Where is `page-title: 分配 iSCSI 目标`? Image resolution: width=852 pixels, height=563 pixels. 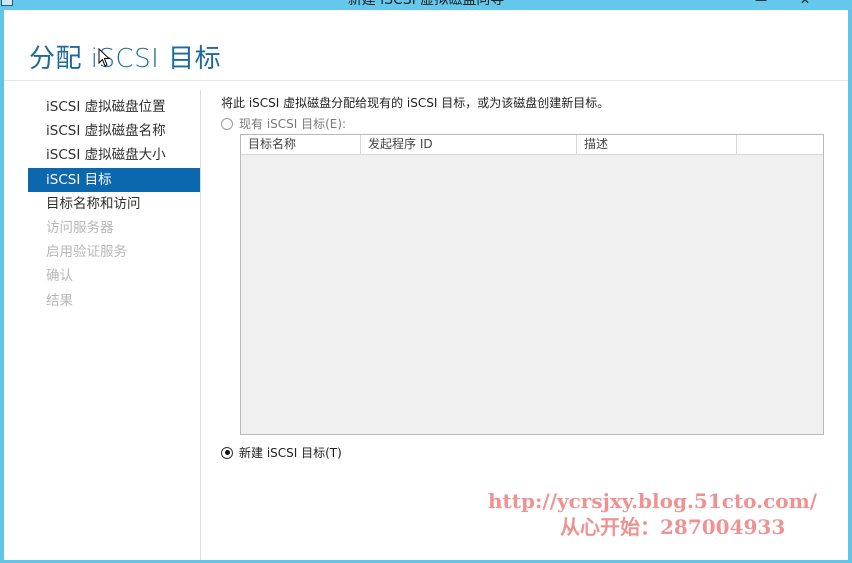 page-title: 分配 iSCSI 目标 is located at coordinates (125, 59).